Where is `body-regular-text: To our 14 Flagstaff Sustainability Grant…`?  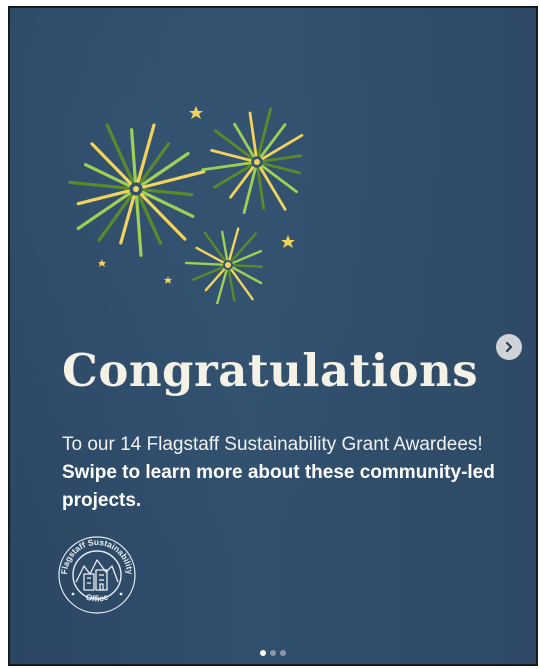
body-regular-text: To our 14 Flagstaff Sustainability Grant… is located at coordinates (272, 444).